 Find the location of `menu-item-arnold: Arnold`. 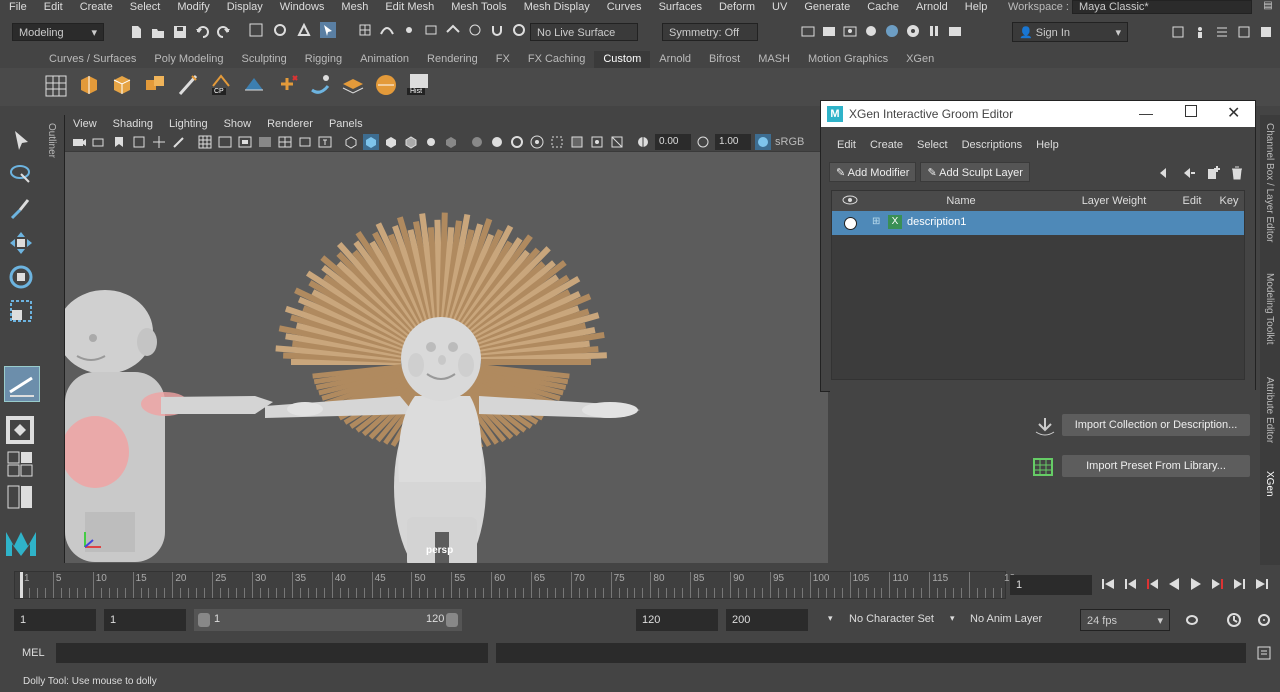

menu-item-arnold: Arnold is located at coordinates (931, 7).